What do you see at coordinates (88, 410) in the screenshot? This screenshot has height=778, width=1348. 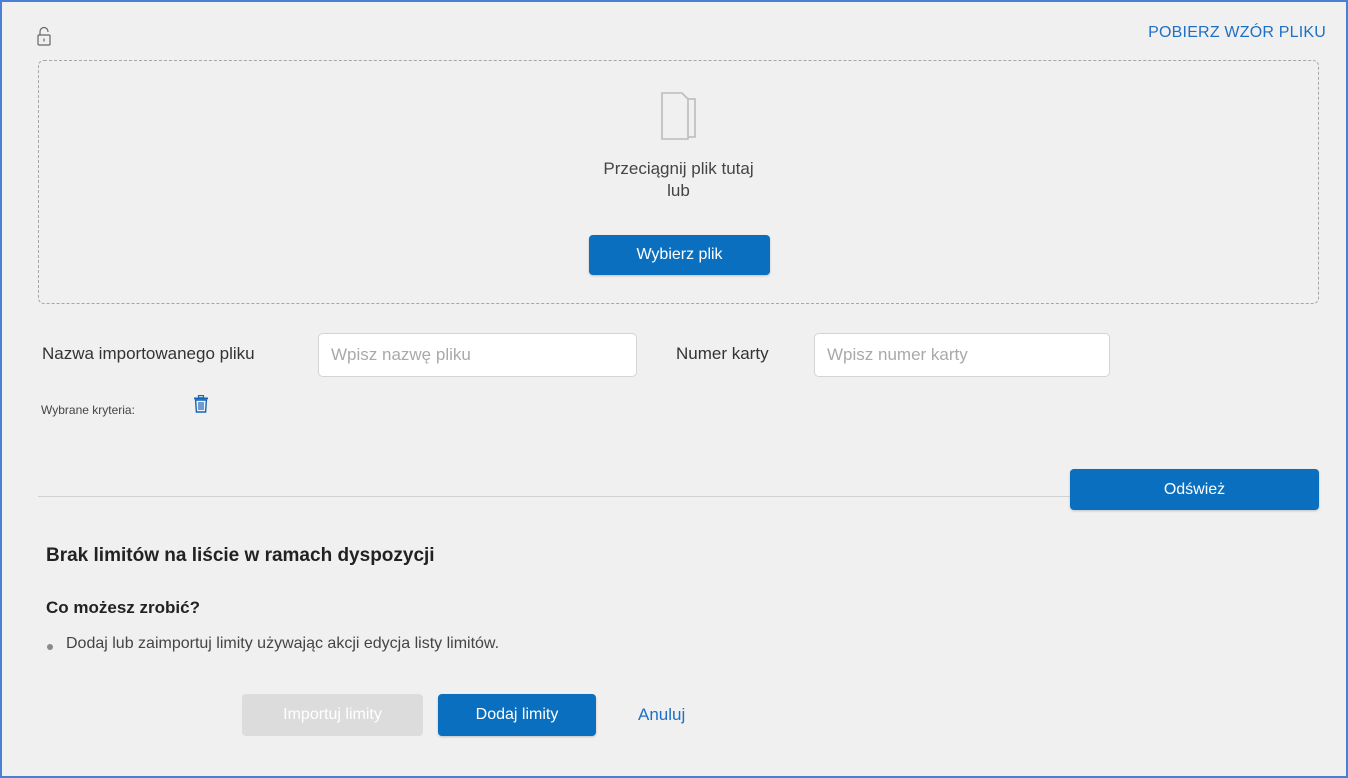 I see `selected-criteria-label: Wybrane kryteria:` at bounding box center [88, 410].